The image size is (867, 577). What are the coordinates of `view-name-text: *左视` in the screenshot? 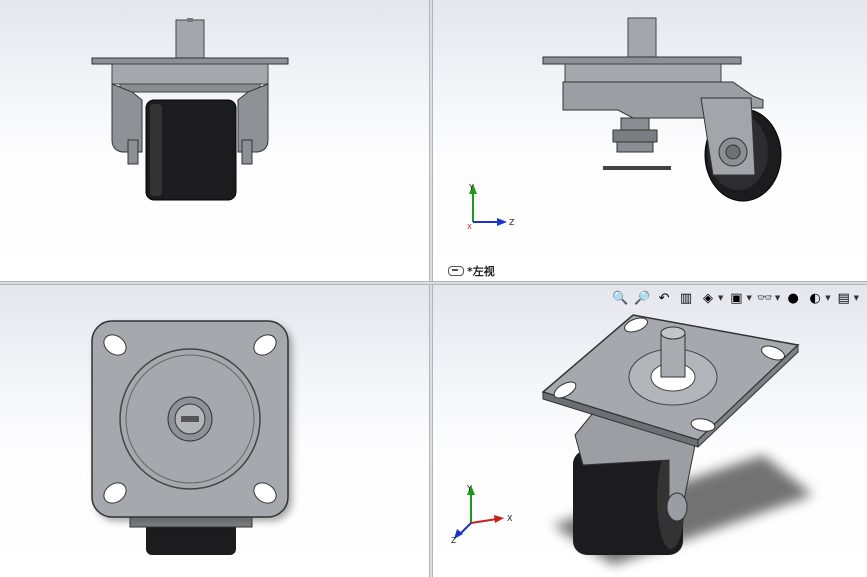 It's located at (481, 271).